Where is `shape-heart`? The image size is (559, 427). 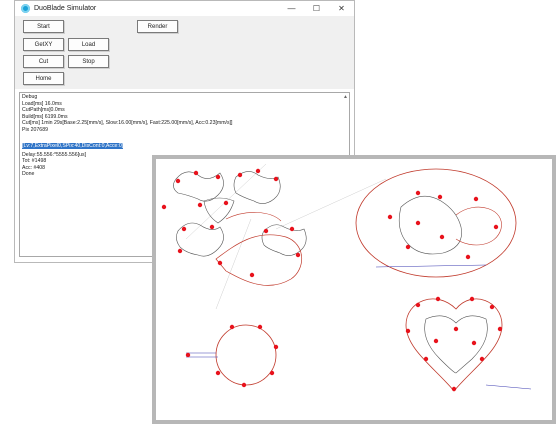 shape-heart is located at coordinates (468, 344).